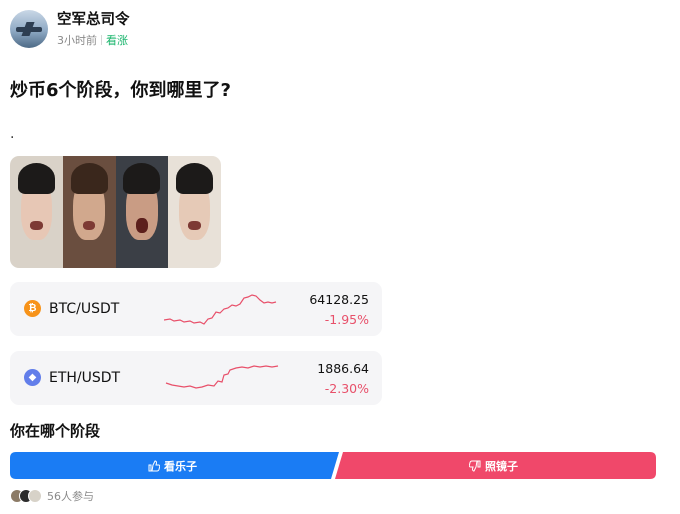 The height and width of the screenshot is (514, 680). What do you see at coordinates (35, 496) in the screenshot?
I see `participant-avatar` at bounding box center [35, 496].